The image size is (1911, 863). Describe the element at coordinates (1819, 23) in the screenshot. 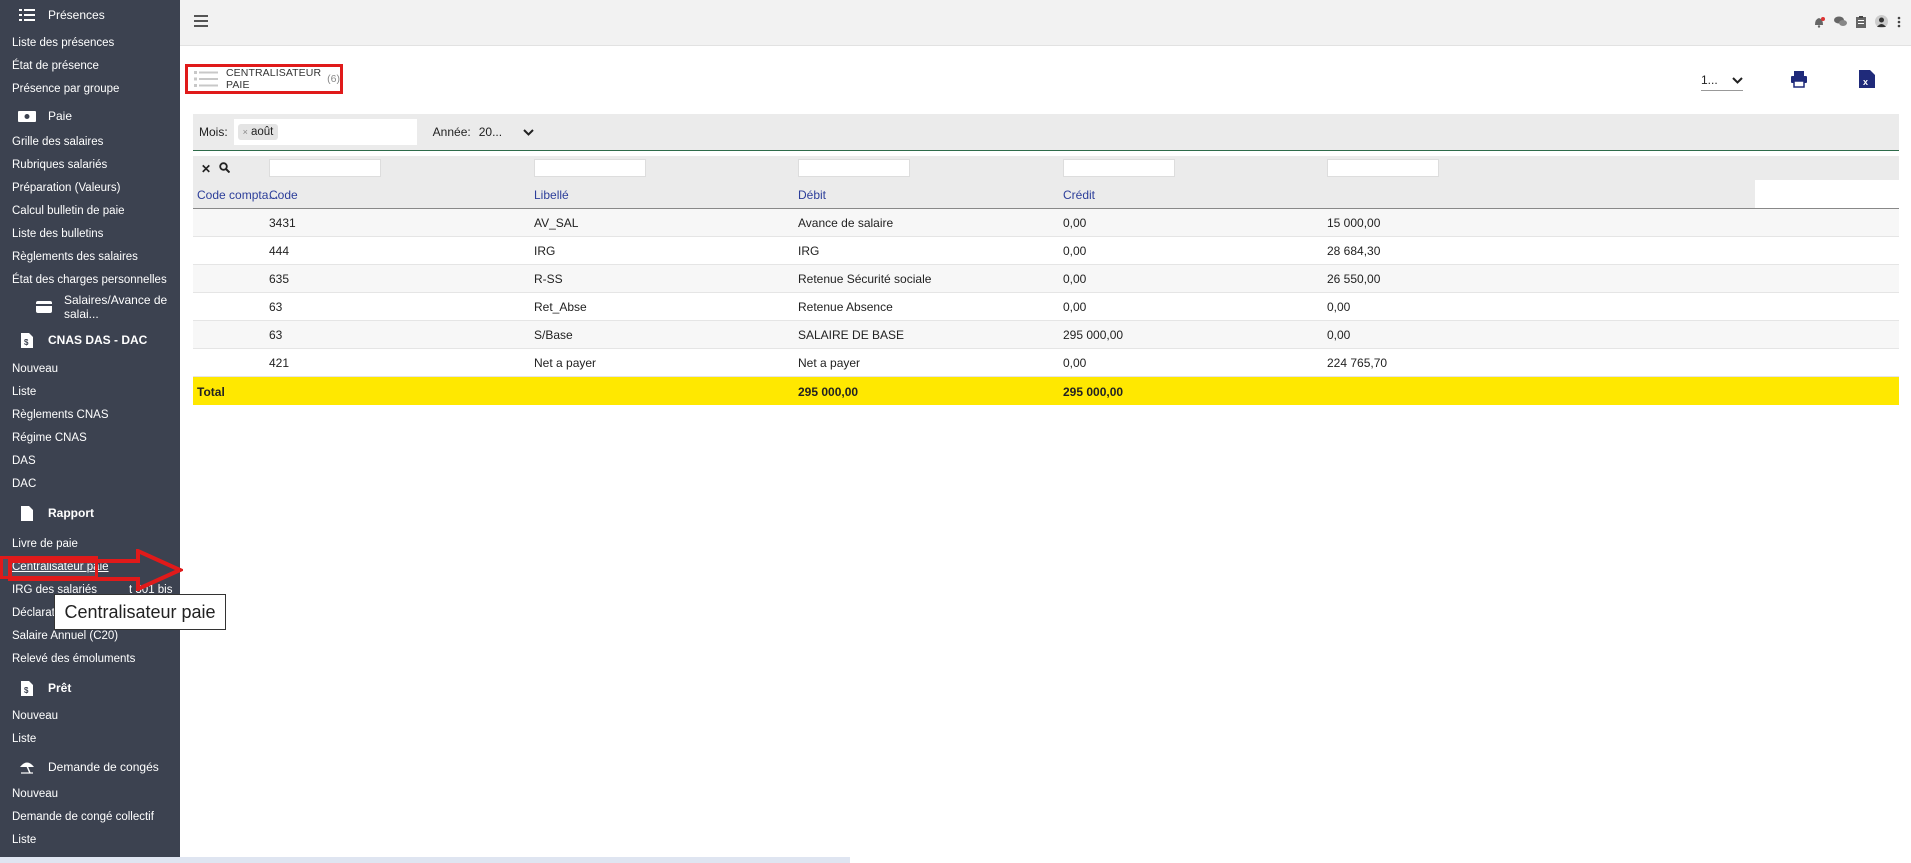

I see `notification-bell-icon` at that location.